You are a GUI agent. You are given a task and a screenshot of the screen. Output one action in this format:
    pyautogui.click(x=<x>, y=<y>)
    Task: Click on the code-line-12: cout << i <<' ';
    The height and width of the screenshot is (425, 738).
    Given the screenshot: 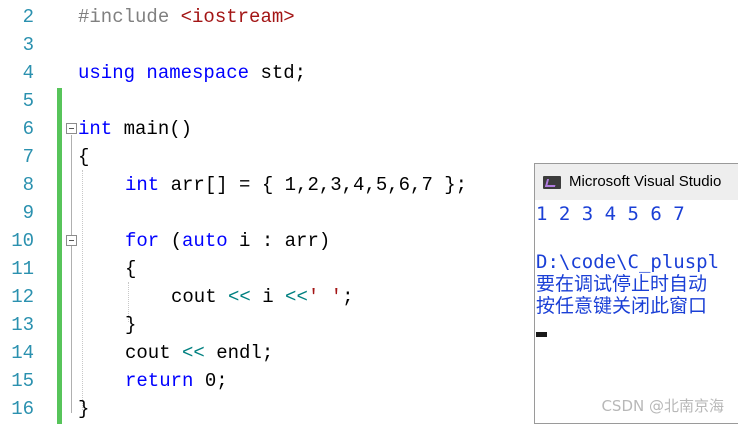 What is the action you would take?
    pyautogui.click(x=262, y=297)
    